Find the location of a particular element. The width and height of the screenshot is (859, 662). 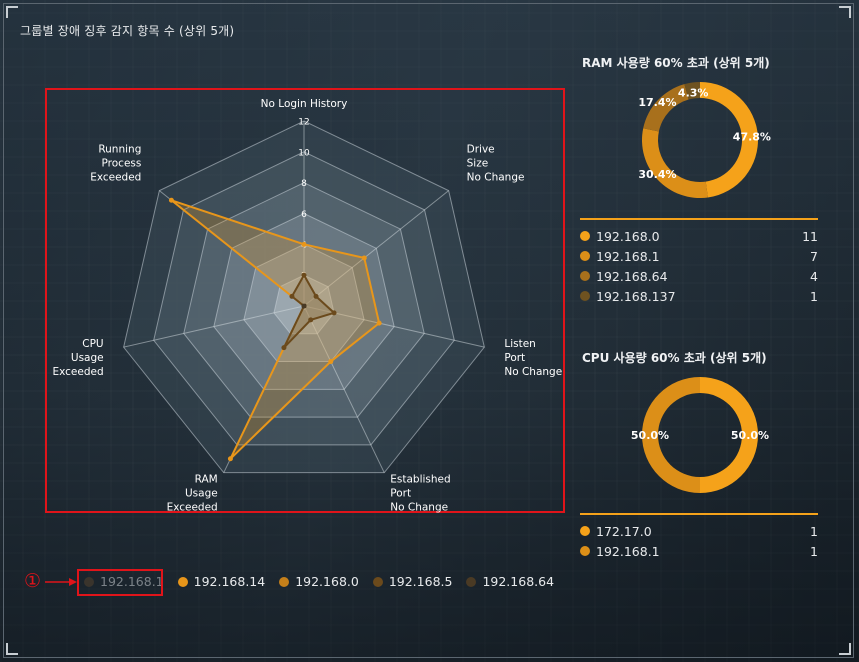

legend-item-192-168-5: 192.168.5 is located at coordinates (412, 581).